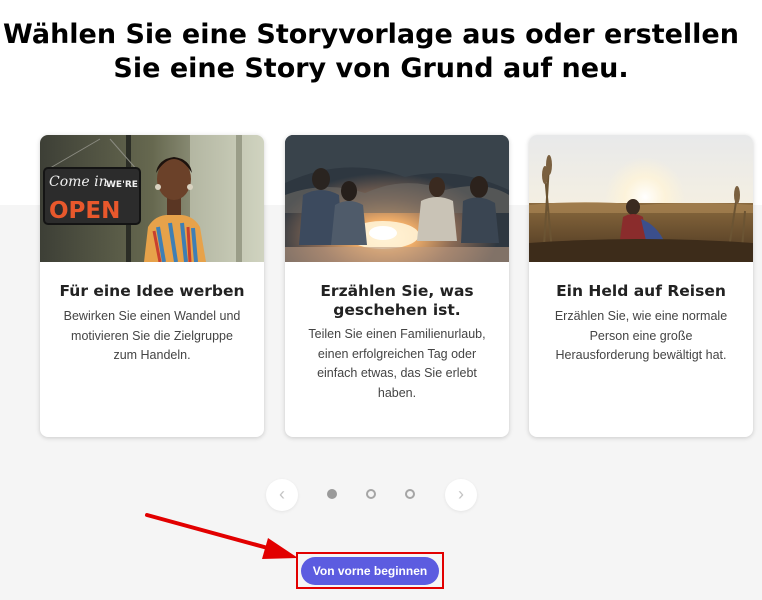 The width and height of the screenshot is (762, 600). Describe the element at coordinates (370, 571) in the screenshot. I see `start-from-scratch-button: Von vorne beginnen` at that location.